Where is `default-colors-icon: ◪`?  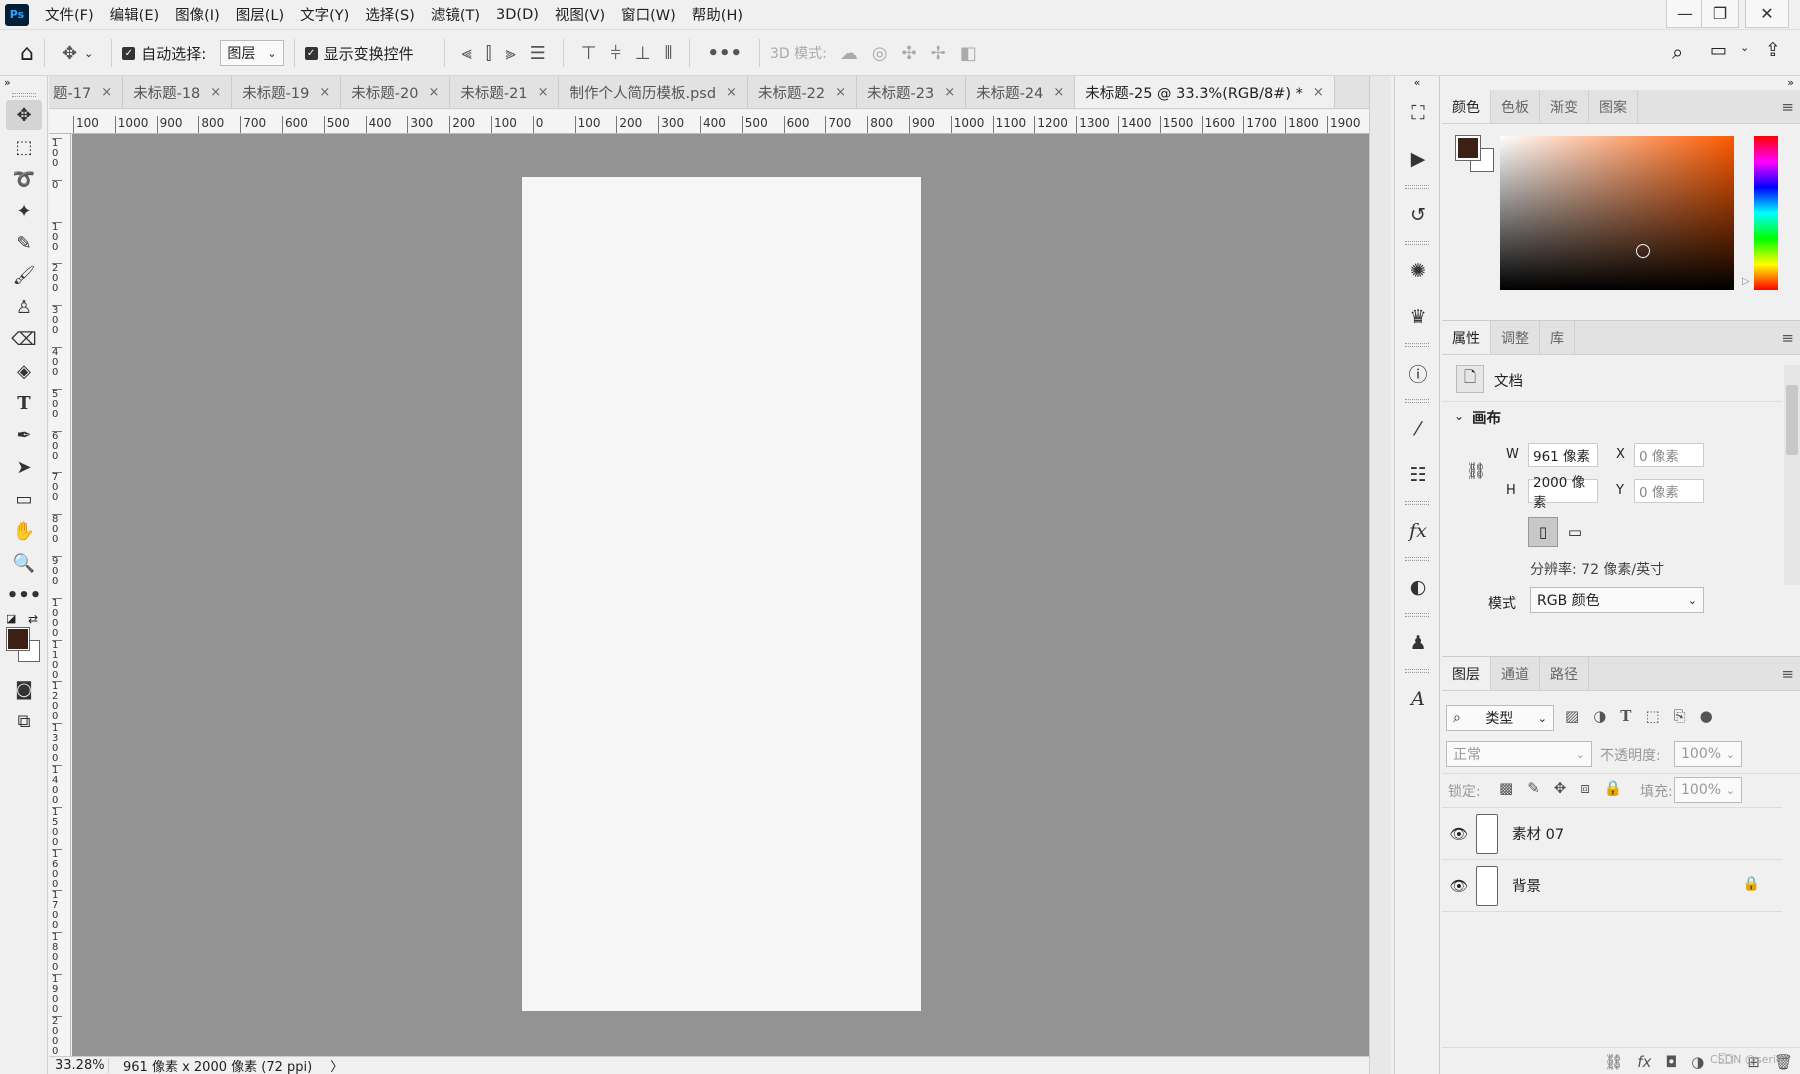 default-colors-icon: ◪ is located at coordinates (11, 618).